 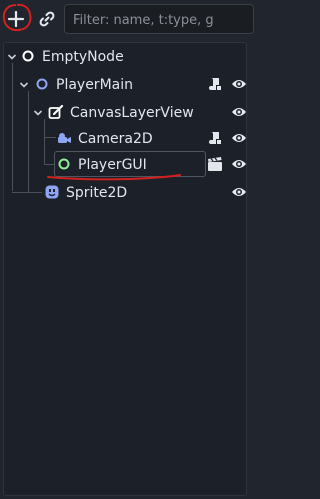 I want to click on tree-row-playergui: PlayerGUI, so click(x=126, y=165).